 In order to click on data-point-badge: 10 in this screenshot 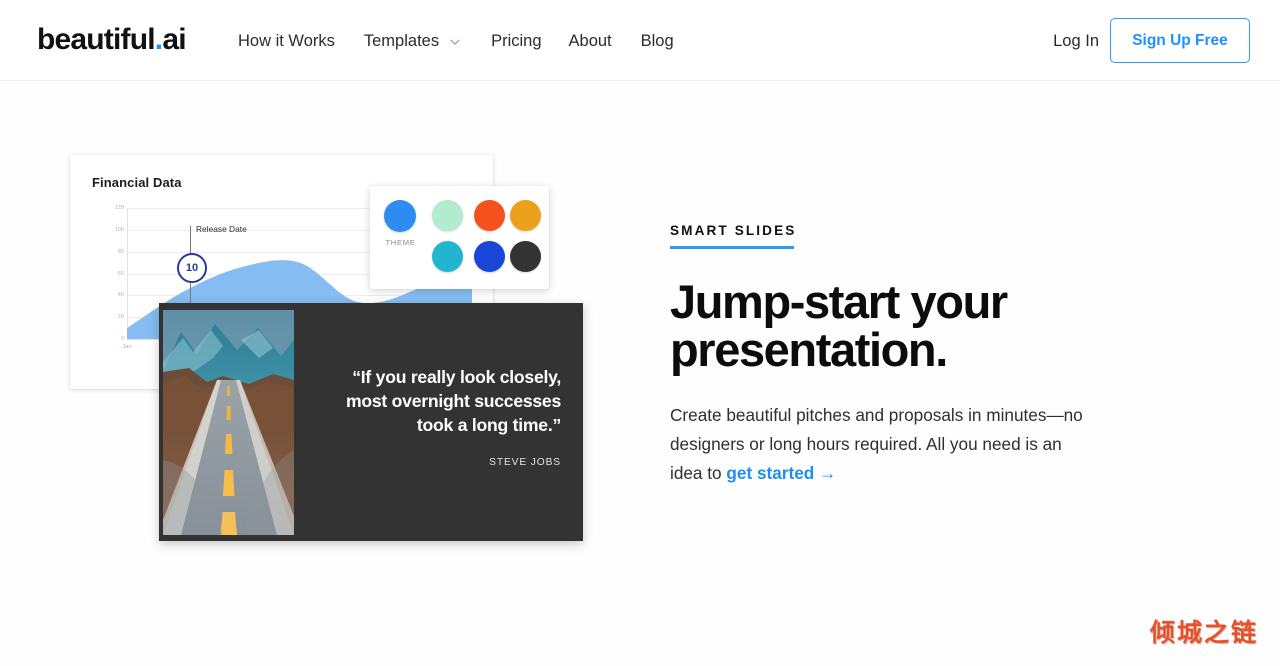, I will do `click(192, 268)`.